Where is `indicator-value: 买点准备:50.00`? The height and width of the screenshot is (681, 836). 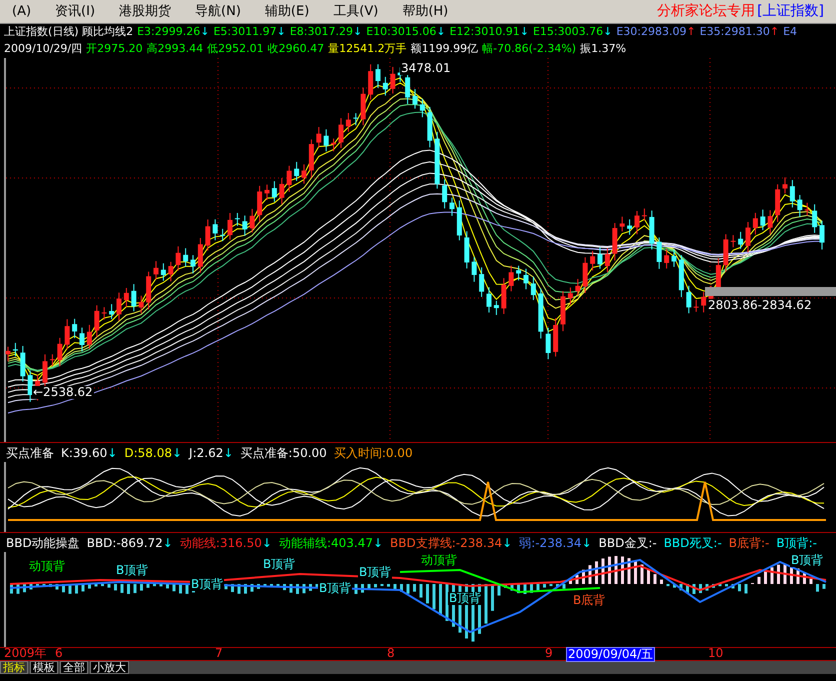
indicator-value: 买点准备:50.00 is located at coordinates (283, 453).